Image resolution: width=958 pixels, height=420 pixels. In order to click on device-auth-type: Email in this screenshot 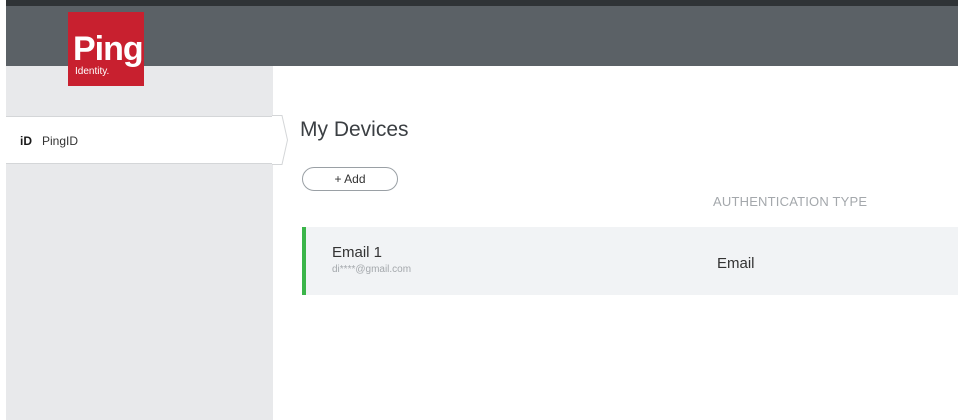, I will do `click(736, 263)`.